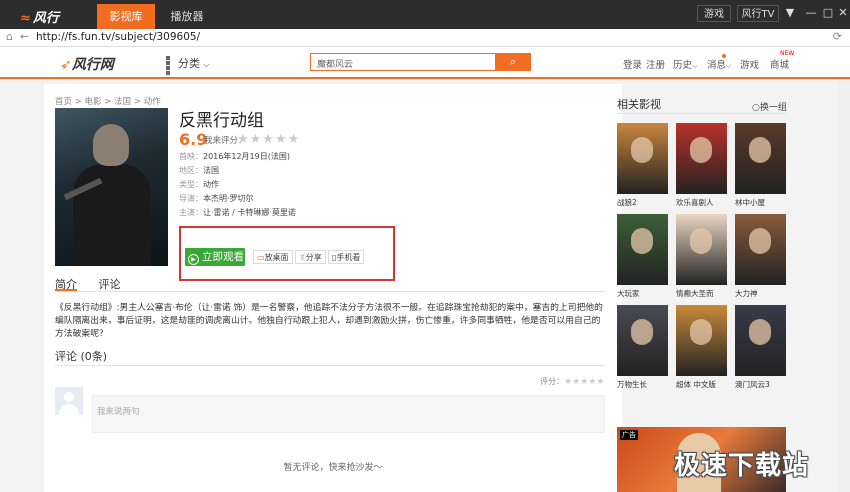 This screenshot has width=850, height=492. What do you see at coordinates (111, 187) in the screenshot?
I see `movie-poster` at bounding box center [111, 187].